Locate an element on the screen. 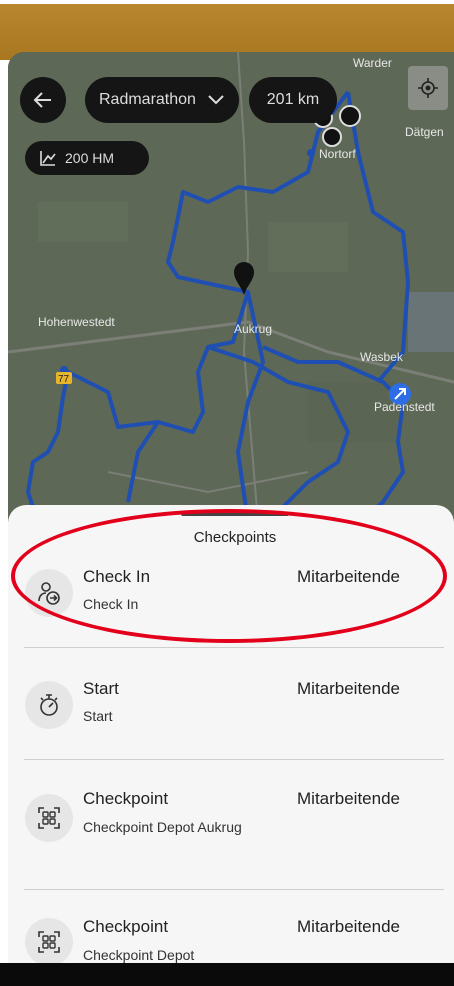  navigation-bar is located at coordinates (227, 974).